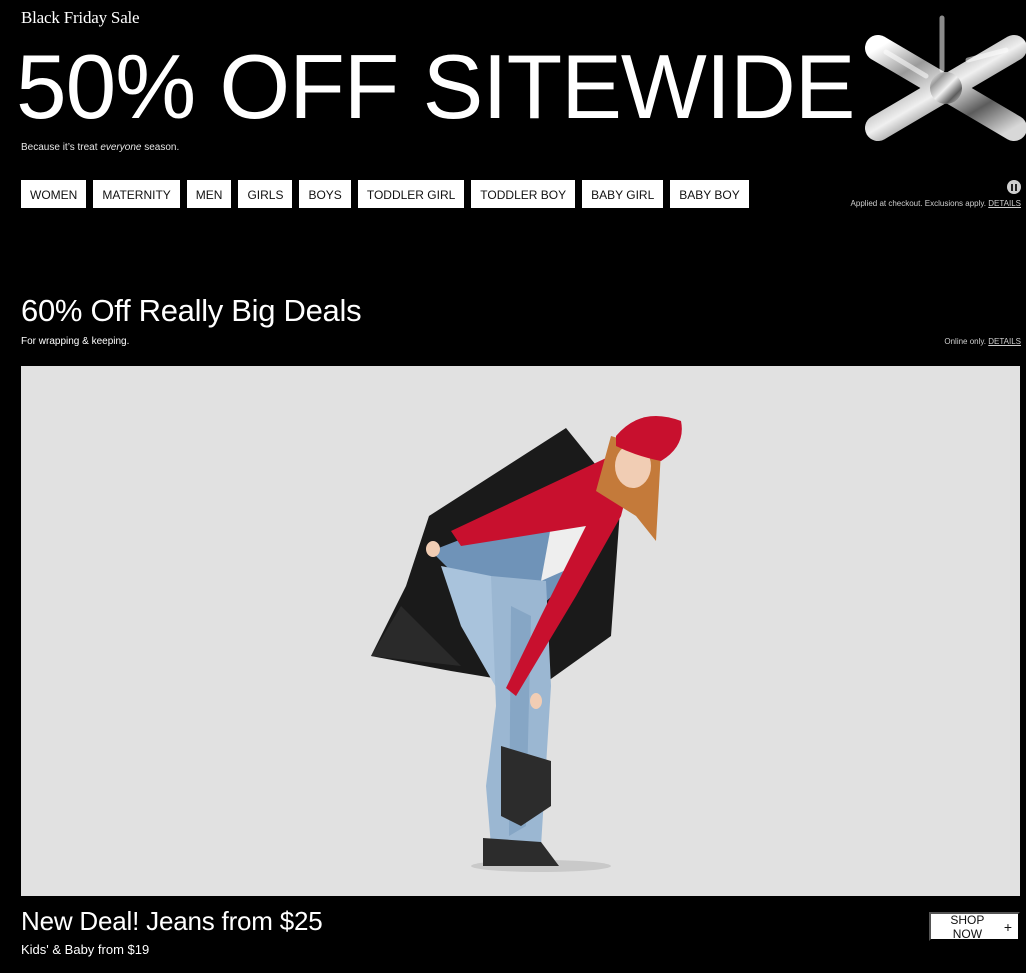  I want to click on hero-headline: 50% OFF SITEWIDE, so click(436, 87).